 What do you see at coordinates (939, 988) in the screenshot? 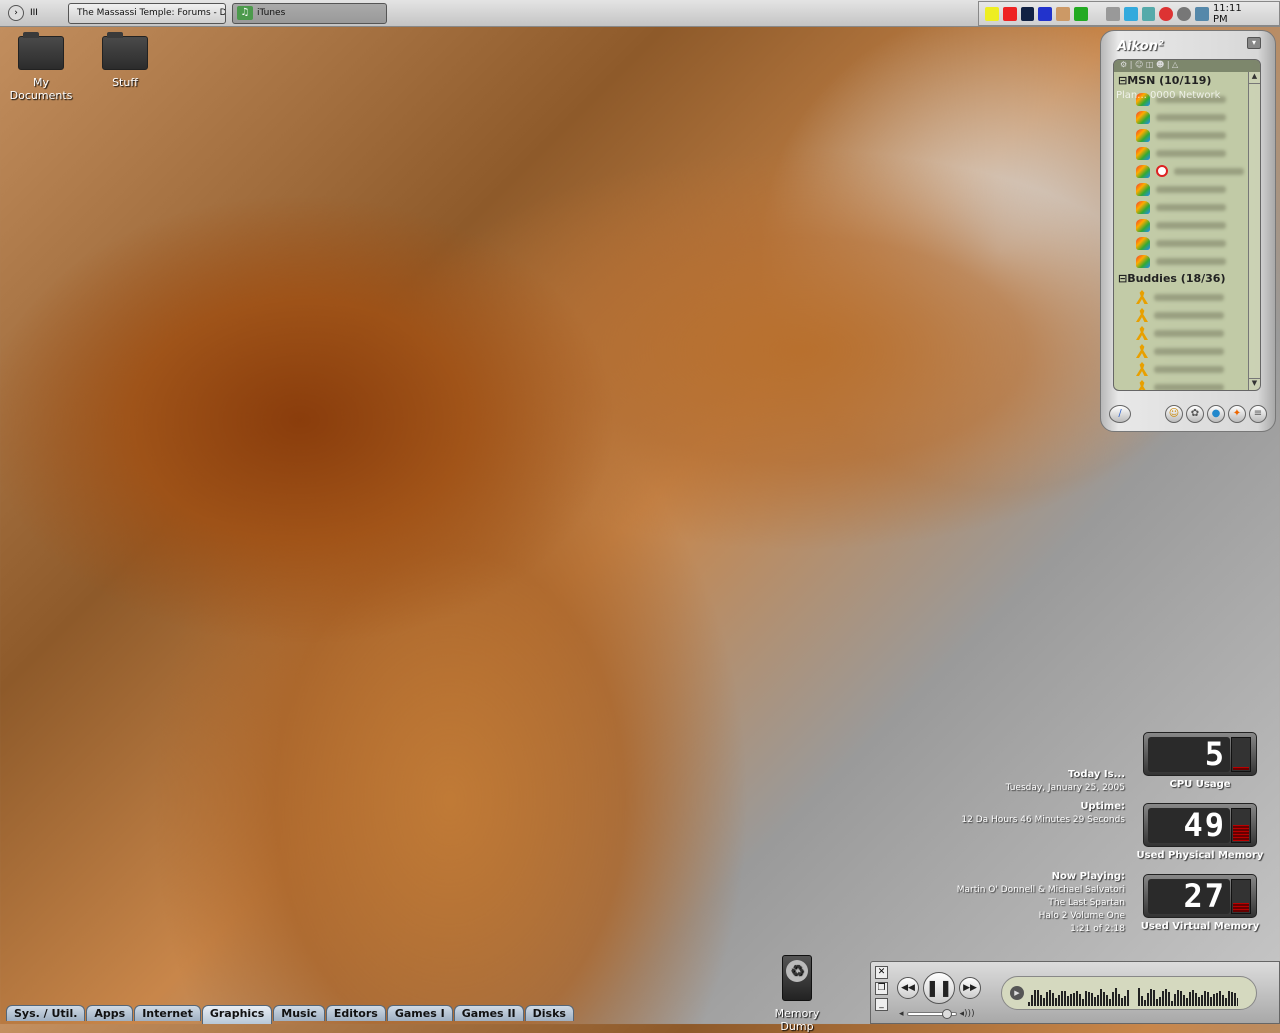
I see `pause-button: ❚❚` at bounding box center [939, 988].